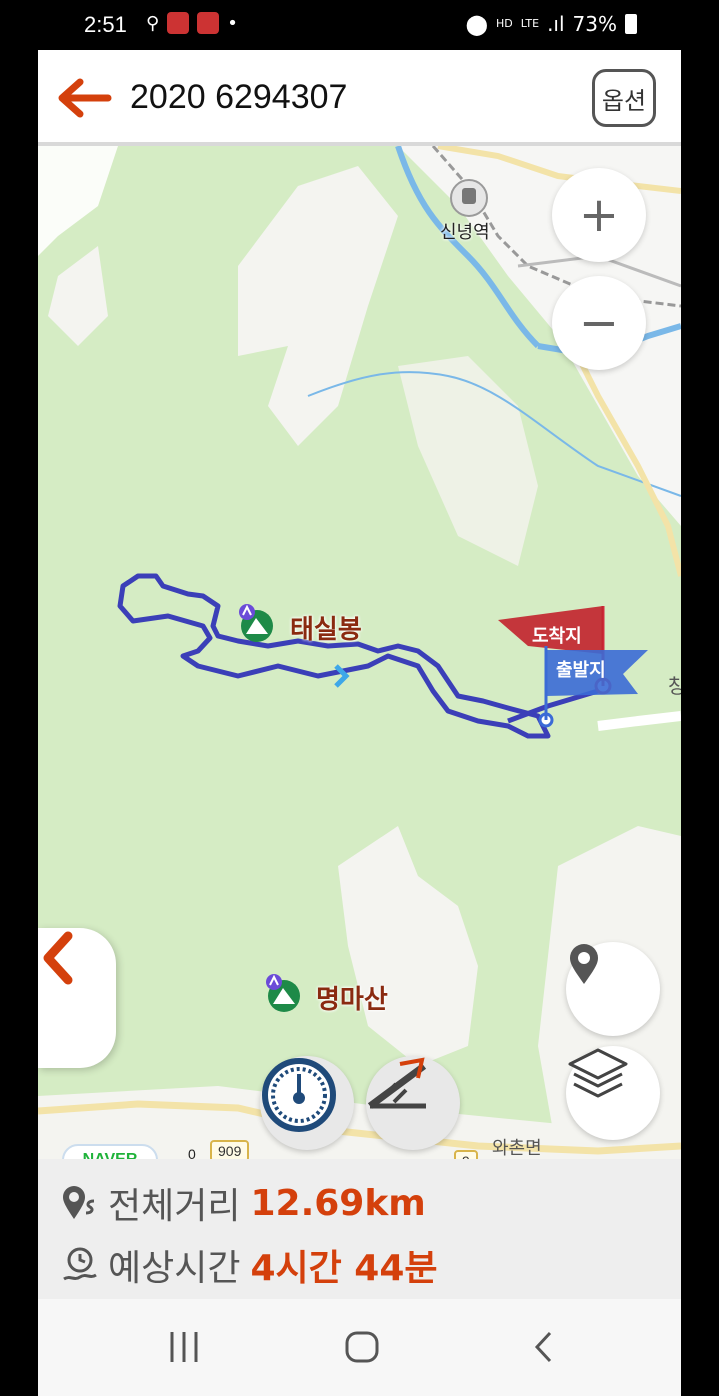  Describe the element at coordinates (504, 23) in the screenshot. I see `hd-voice-icon: HD` at that location.